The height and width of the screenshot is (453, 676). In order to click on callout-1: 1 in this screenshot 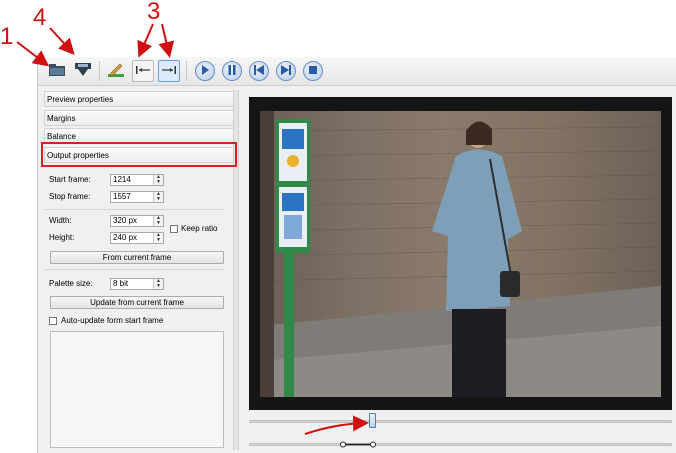, I will do `click(7, 36)`.